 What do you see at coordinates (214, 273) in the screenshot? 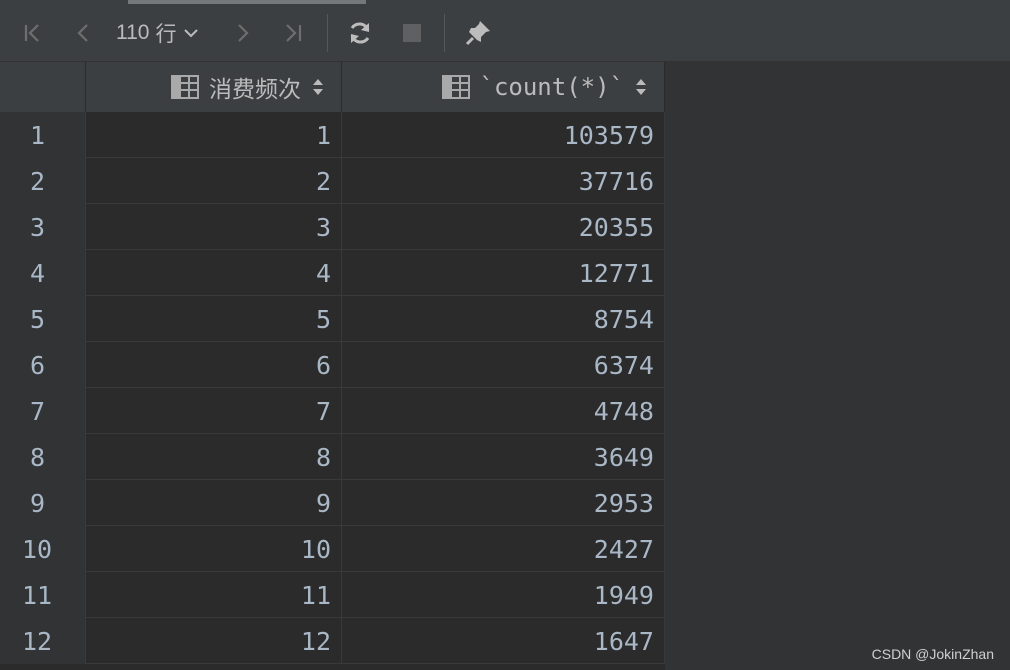
I see `cell-frequency: 4` at bounding box center [214, 273].